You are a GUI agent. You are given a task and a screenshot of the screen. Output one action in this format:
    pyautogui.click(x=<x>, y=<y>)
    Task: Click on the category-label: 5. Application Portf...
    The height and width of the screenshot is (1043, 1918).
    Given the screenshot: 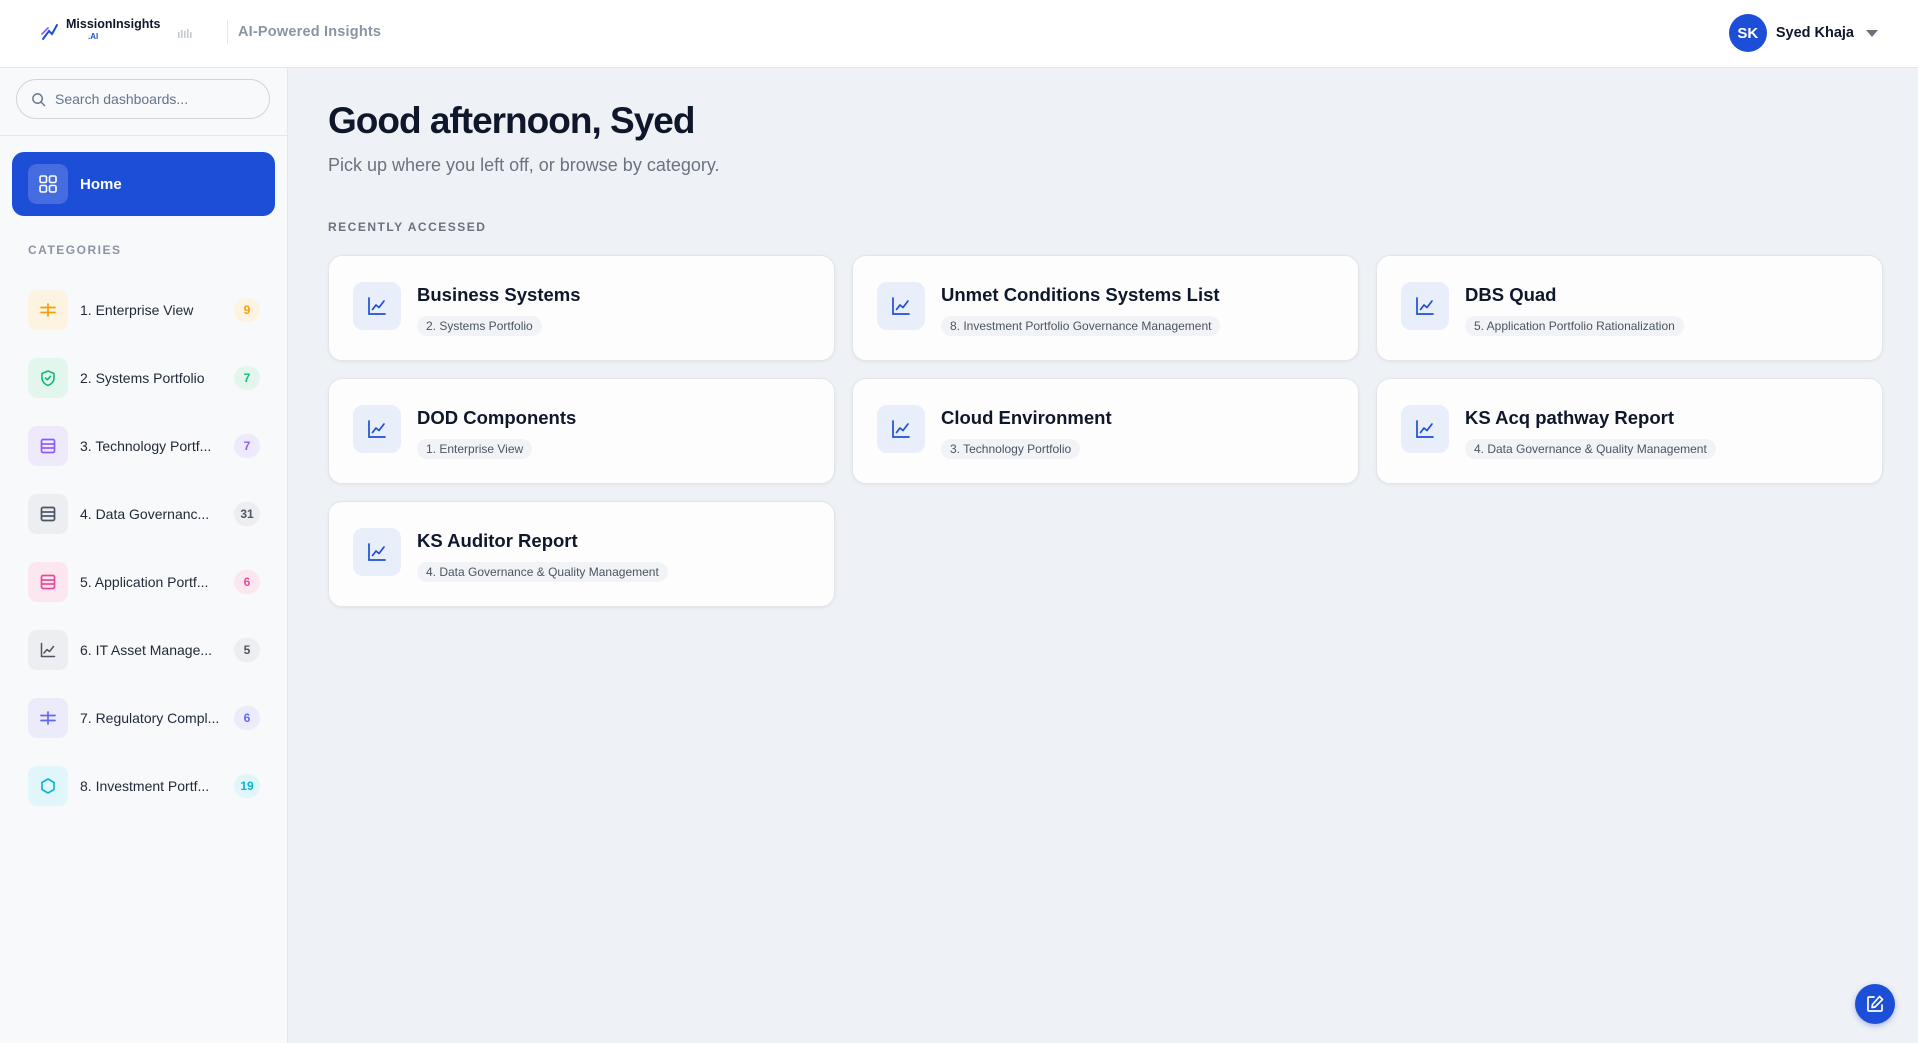 What is the action you would take?
    pyautogui.click(x=144, y=582)
    